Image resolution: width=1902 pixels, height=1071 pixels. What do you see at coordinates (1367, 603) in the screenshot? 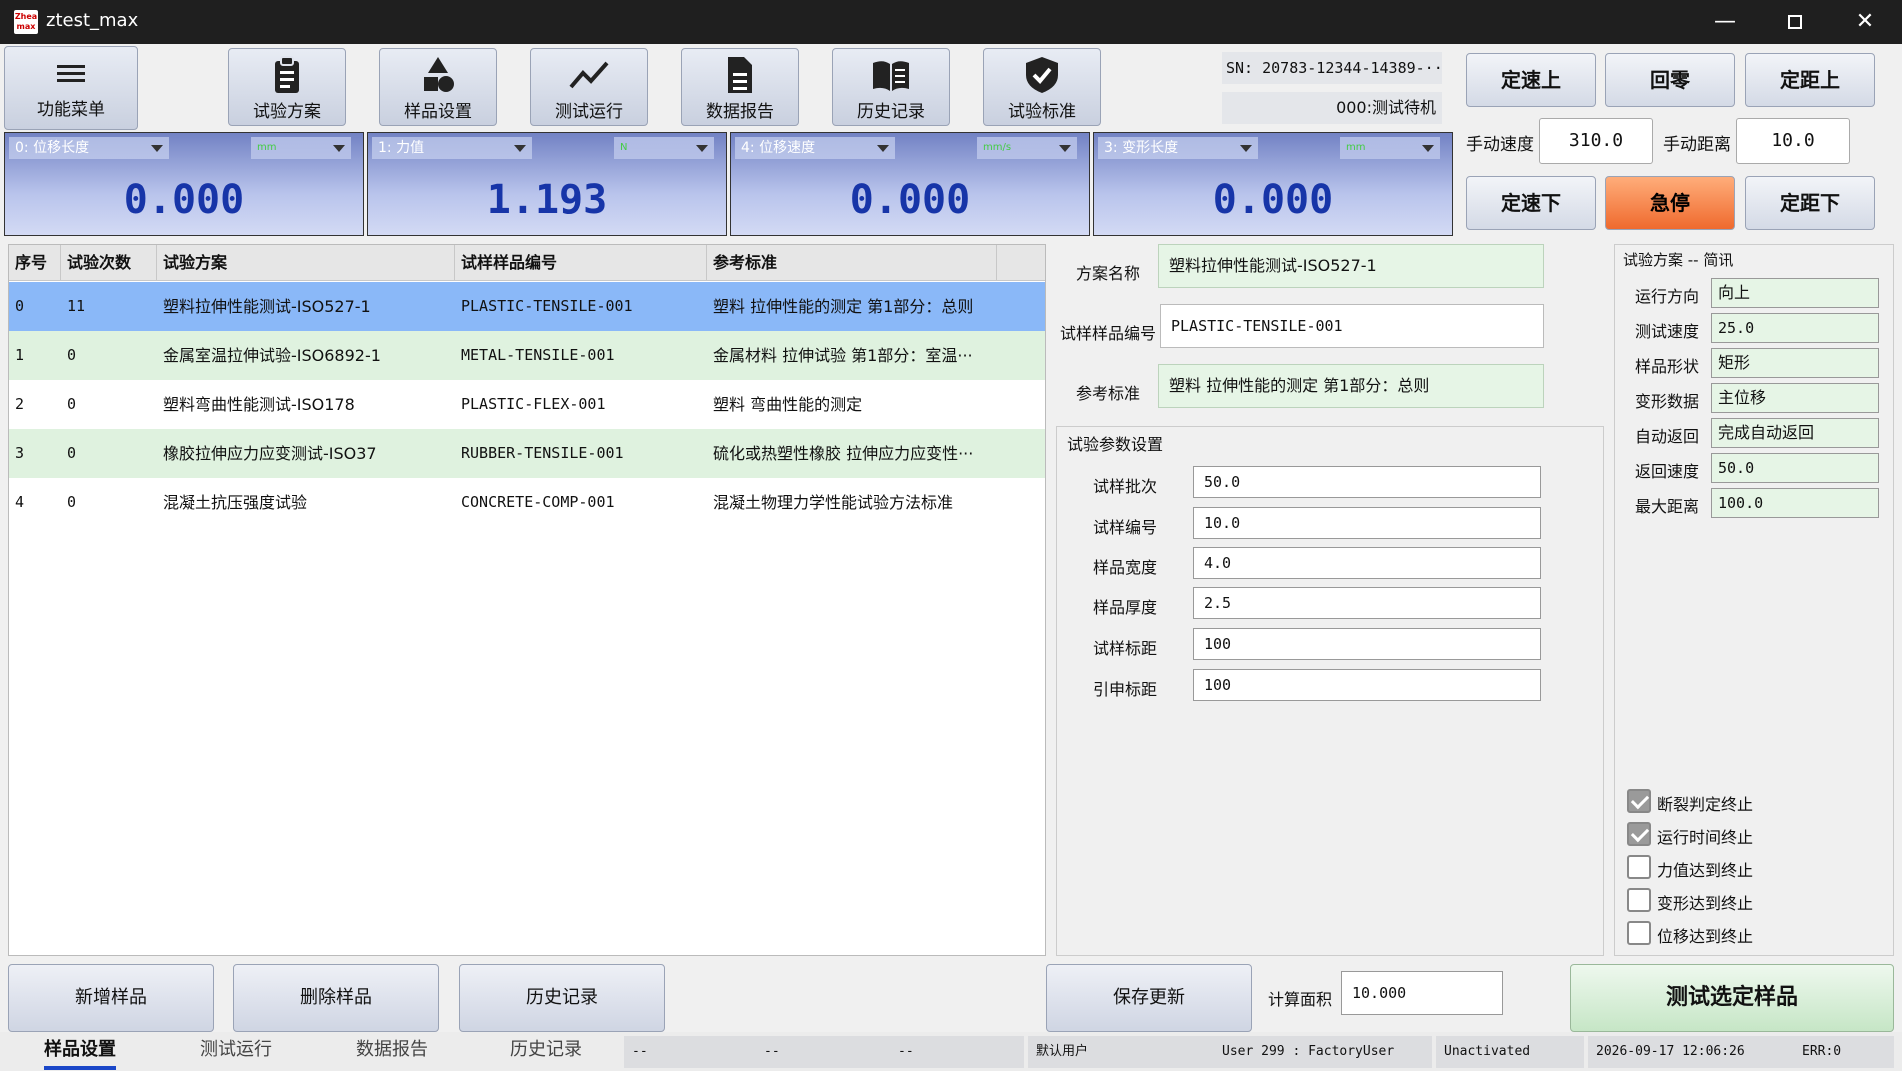
I see `param-input-thickness: 2.5` at bounding box center [1367, 603].